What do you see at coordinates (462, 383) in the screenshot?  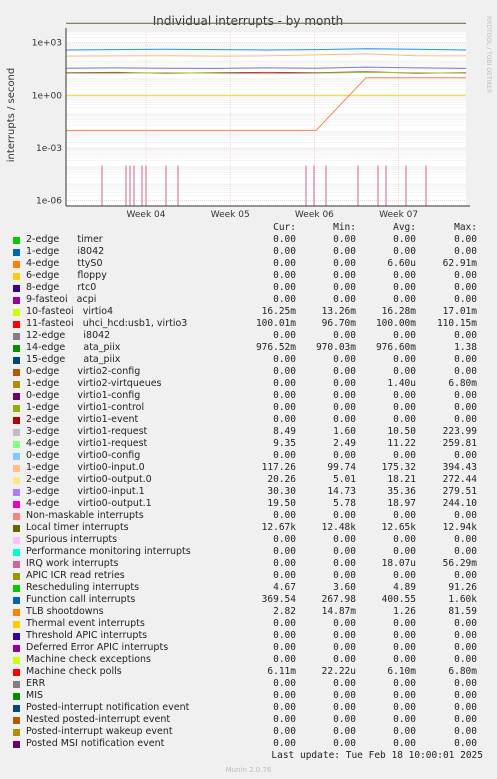 I see `legend-max: 6.80m` at bounding box center [462, 383].